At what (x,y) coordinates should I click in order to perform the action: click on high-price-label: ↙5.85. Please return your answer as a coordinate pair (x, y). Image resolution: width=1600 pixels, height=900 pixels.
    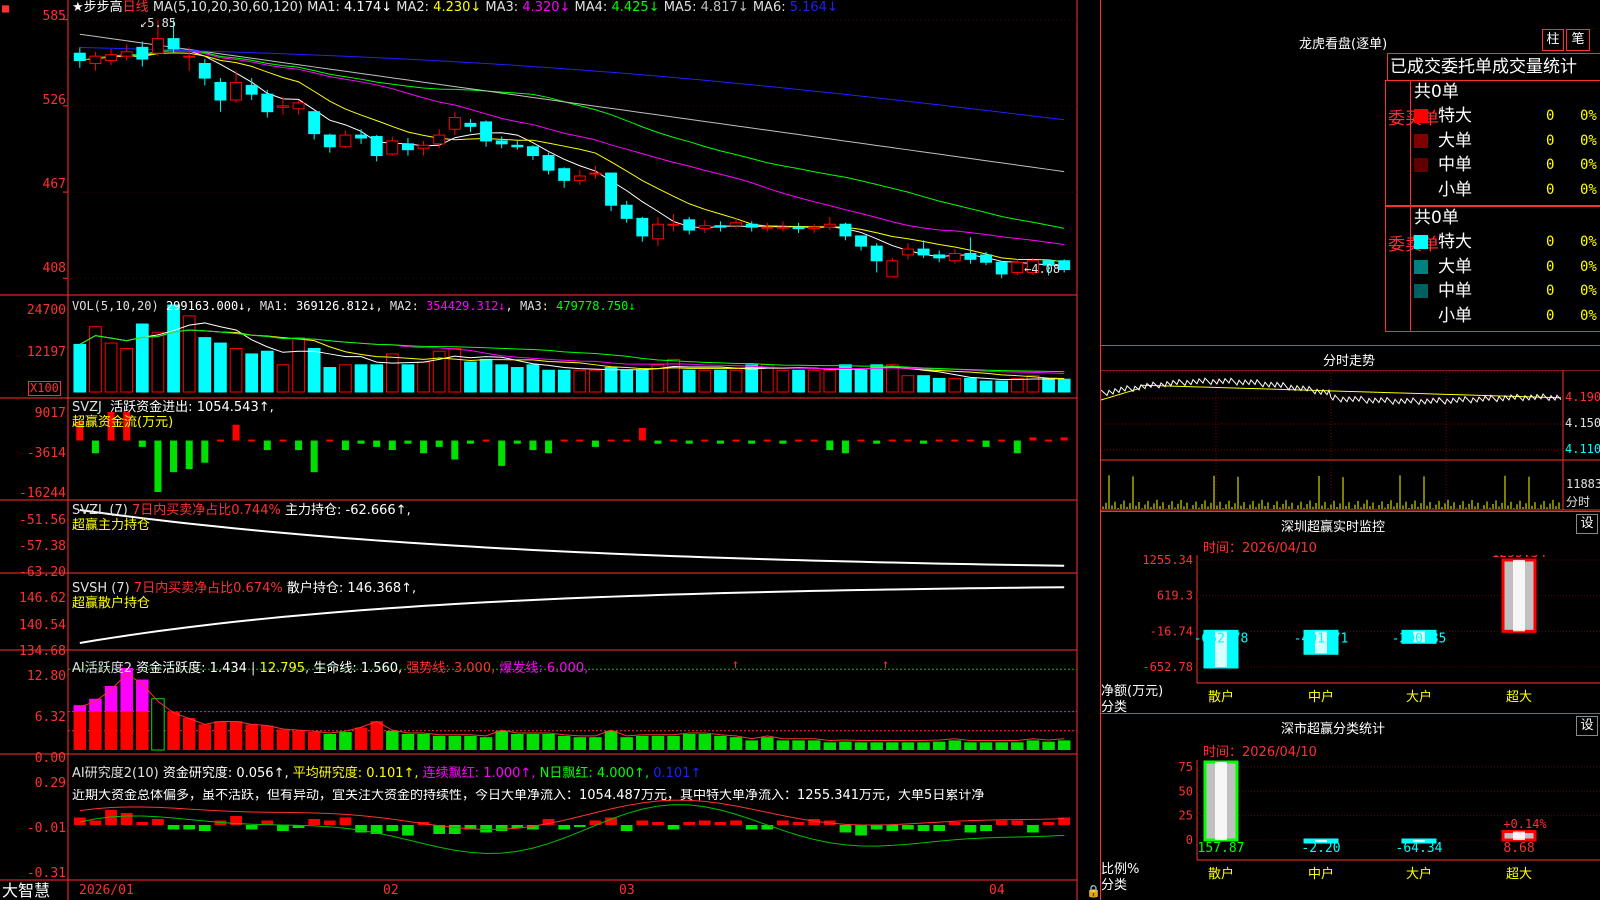
    Looking at the image, I should click on (158, 23).